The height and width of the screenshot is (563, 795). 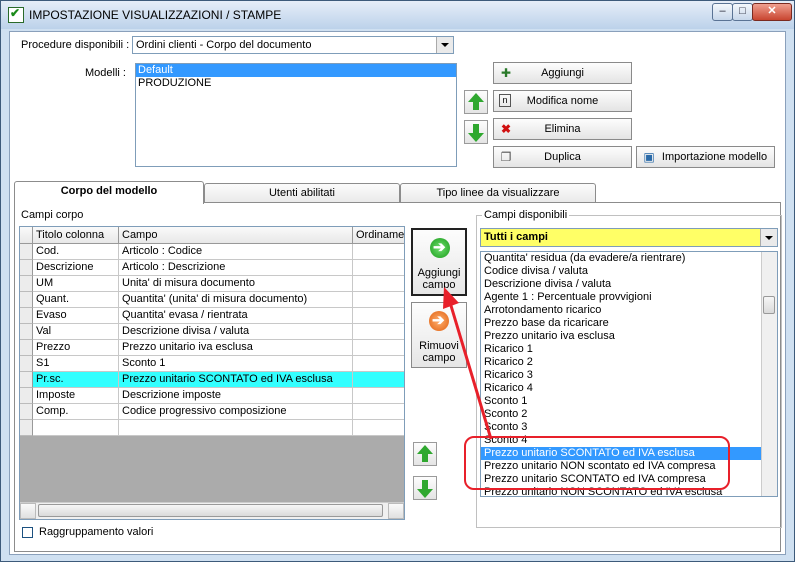 I want to click on tab-body-model: Corpo del modello, so click(x=109, y=192).